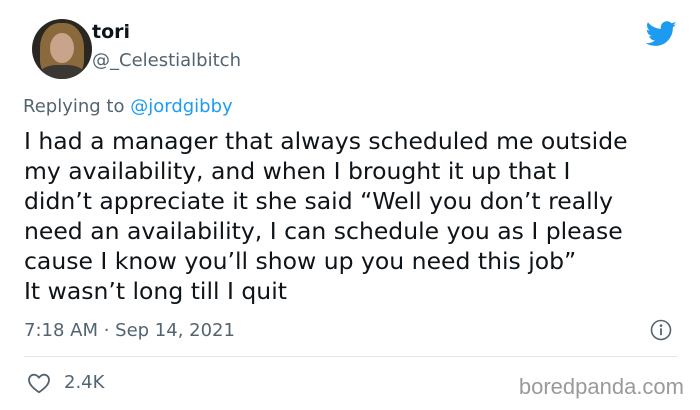 The width and height of the screenshot is (700, 410). What do you see at coordinates (129, 331) in the screenshot?
I see `tweet-timestamp: 7:18 AM · Sep 14, 2021` at bounding box center [129, 331].